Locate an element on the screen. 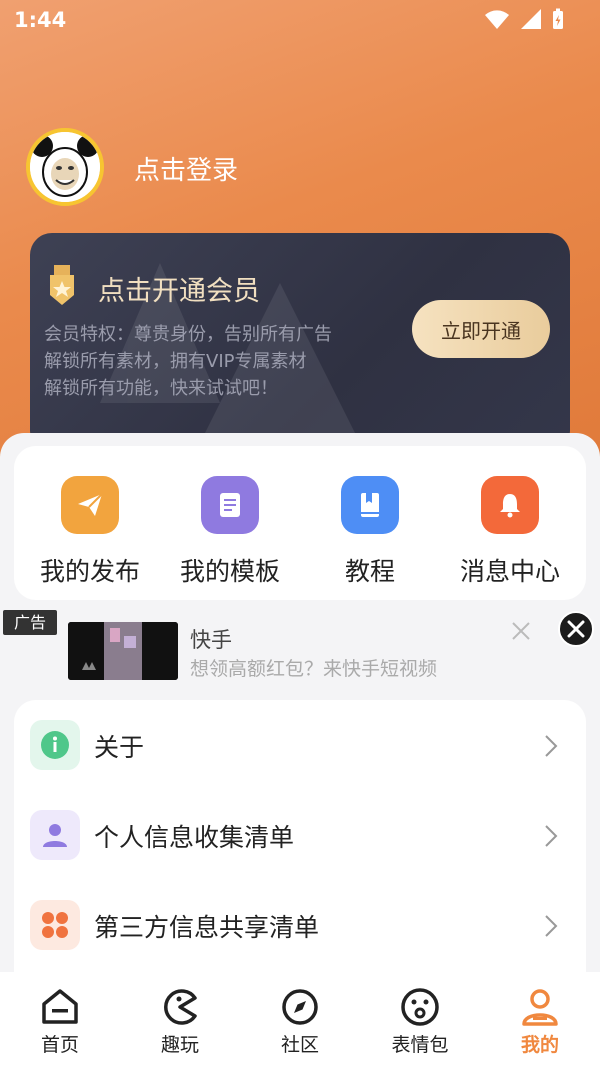  ad-tag: 广告 is located at coordinates (30, 622).